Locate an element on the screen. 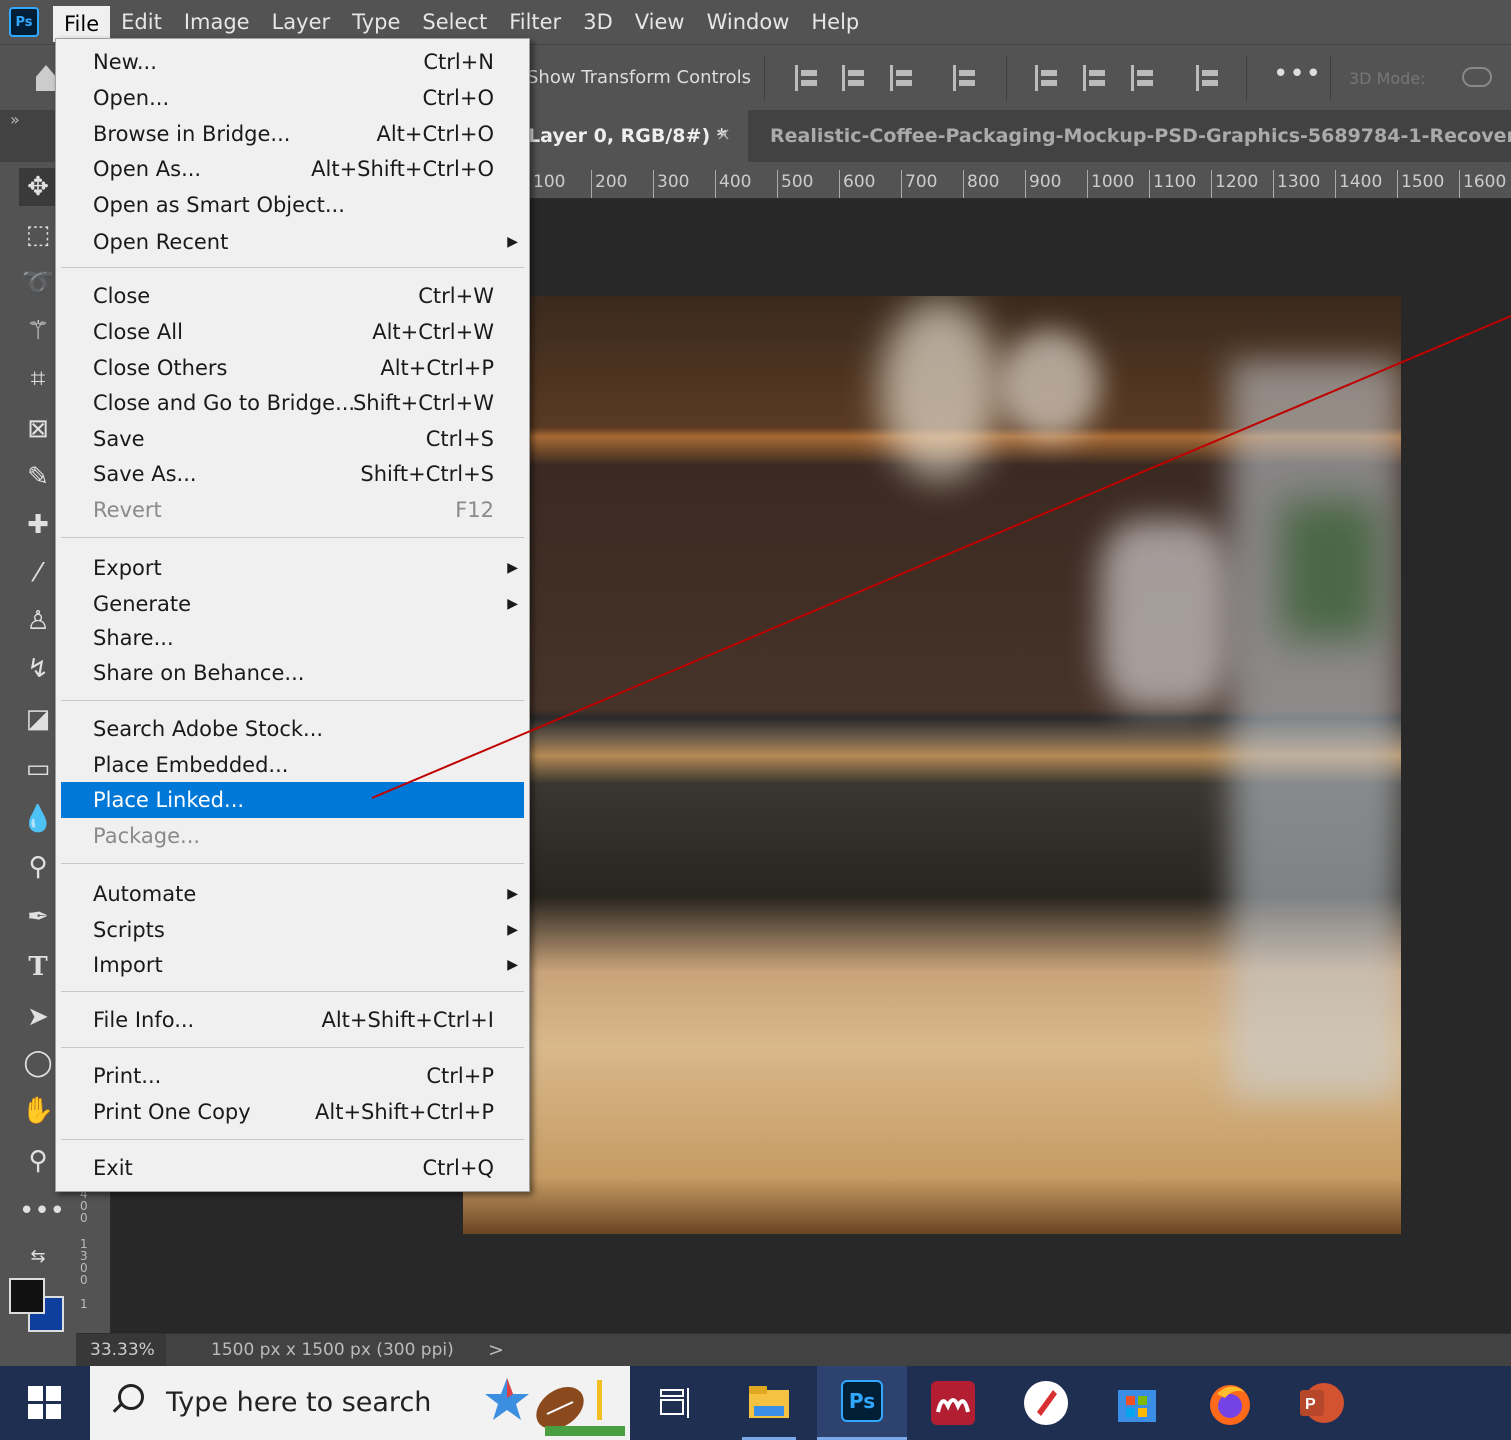 The width and height of the screenshot is (1511, 1440). menu-item-save-as: Save As... Shift+Ctrl+S is located at coordinates (292, 474).